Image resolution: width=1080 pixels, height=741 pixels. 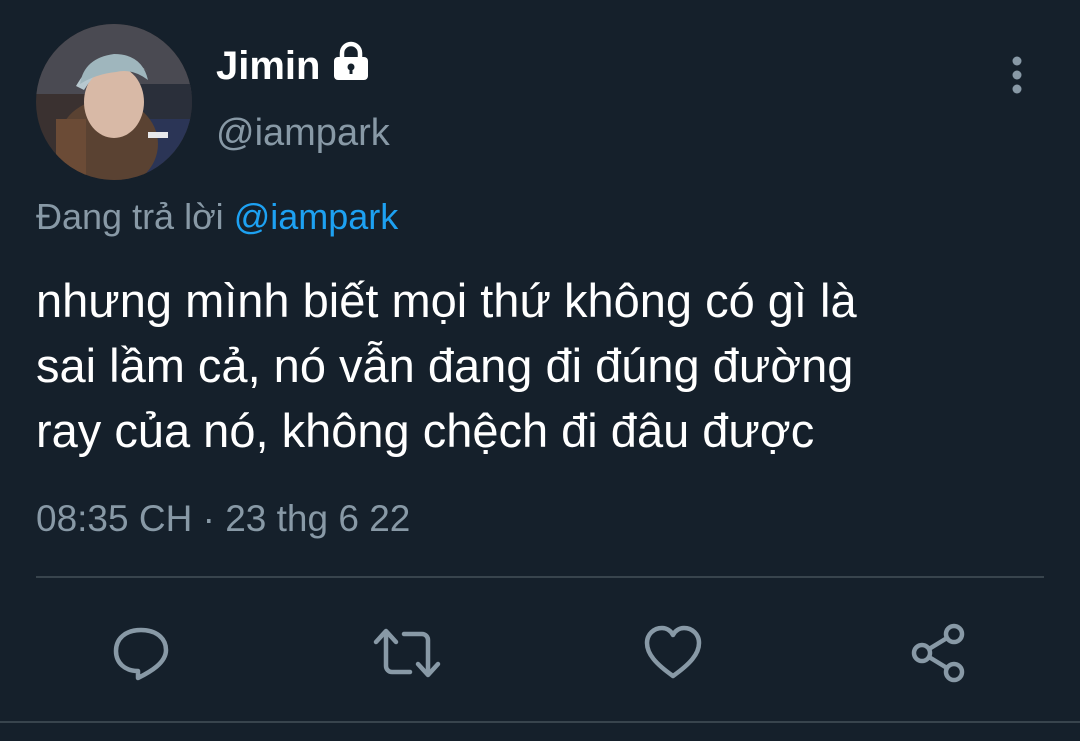 What do you see at coordinates (316, 216) in the screenshot?
I see `reply-mention-link: @iampark` at bounding box center [316, 216].